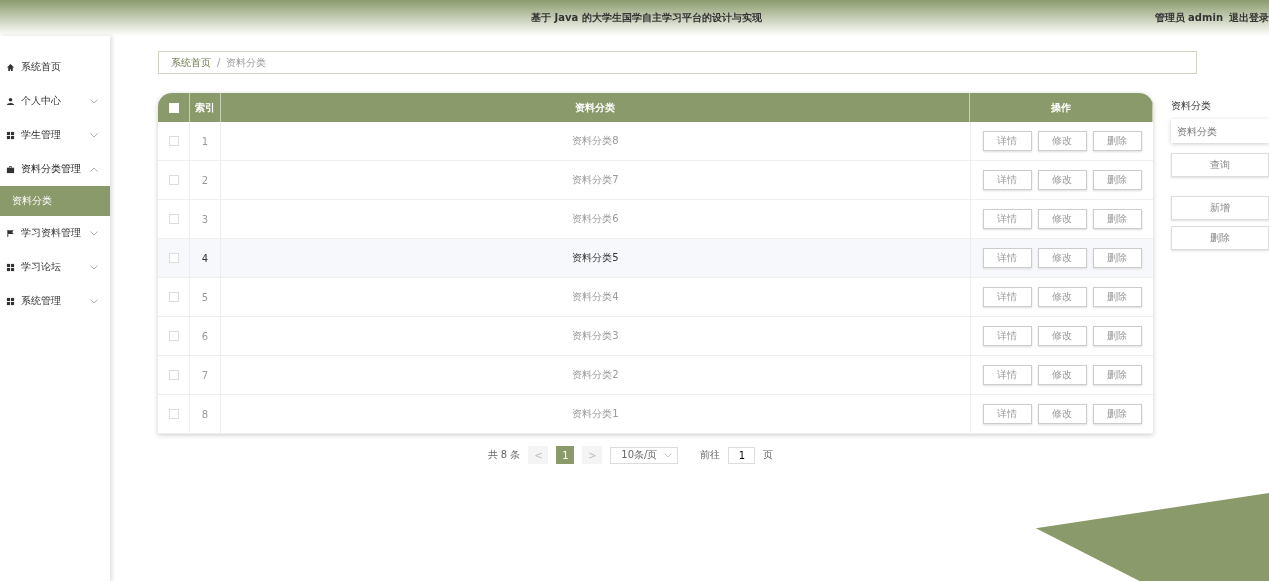 The width and height of the screenshot is (1269, 581). I want to click on briefcase-icon, so click(10, 169).